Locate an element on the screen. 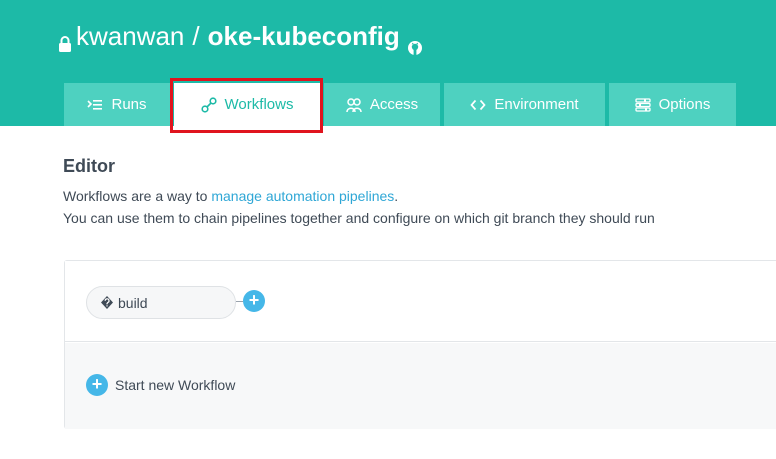 This screenshot has width=776, height=459. tab-runs: Runs is located at coordinates (117, 104).